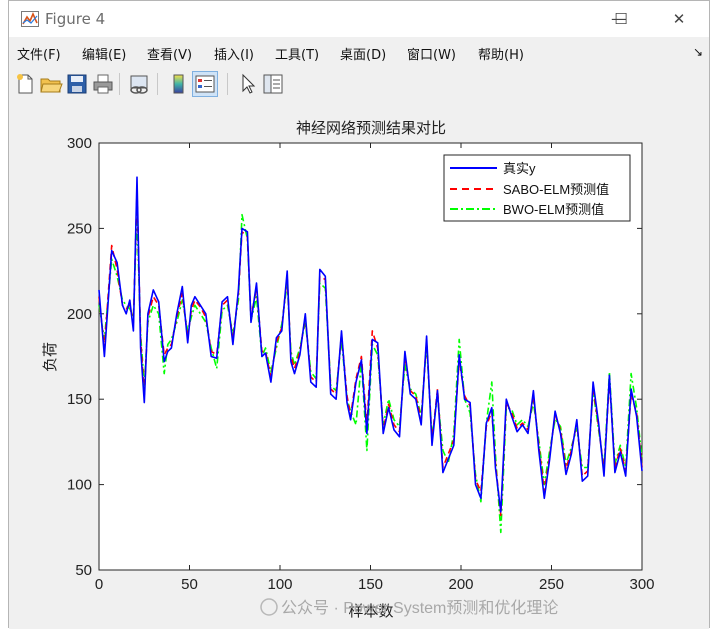  What do you see at coordinates (189, 584) in the screenshot?
I see `x-tick-label: 50` at bounding box center [189, 584].